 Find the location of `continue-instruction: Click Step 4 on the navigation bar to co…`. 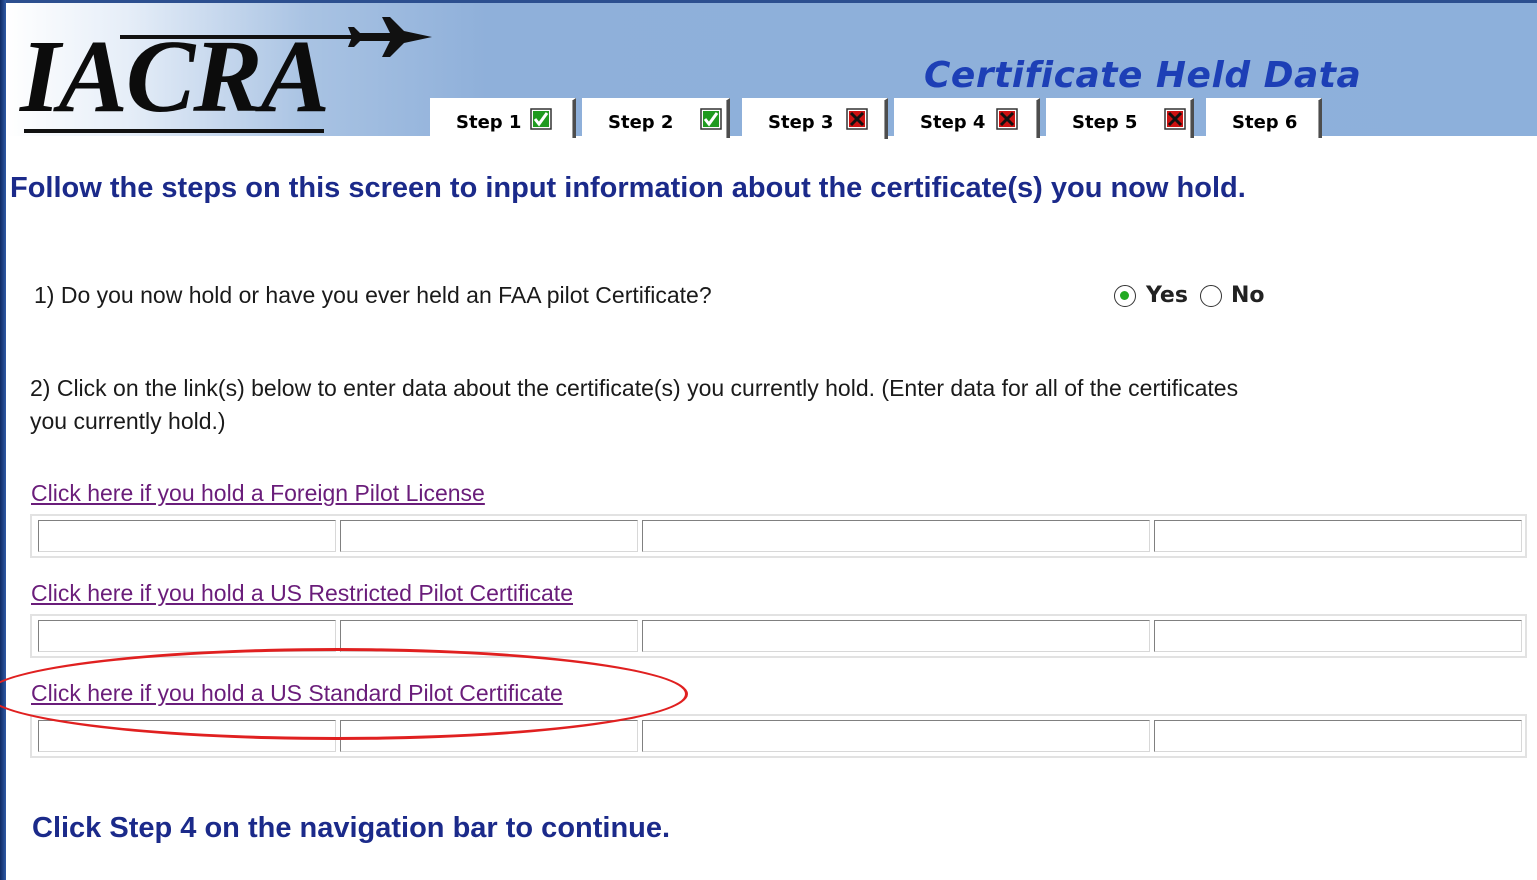

continue-instruction: Click Step 4 on the navigation bar to co… is located at coordinates (351, 828).